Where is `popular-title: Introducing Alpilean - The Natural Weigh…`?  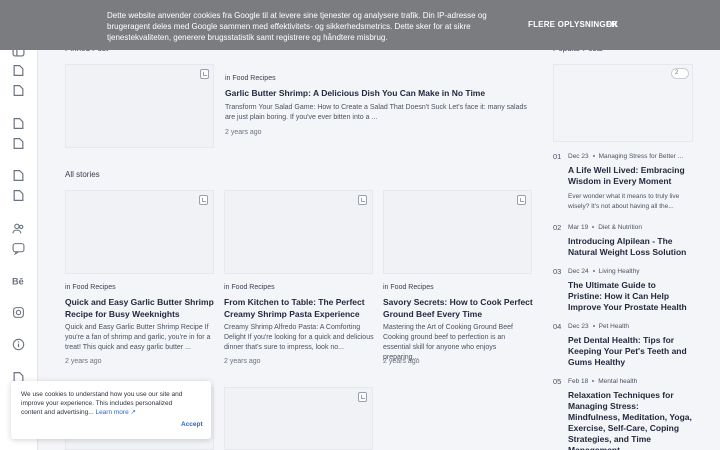 popular-title: Introducing Alpilean - The Natural Weigh… is located at coordinates (630, 247).